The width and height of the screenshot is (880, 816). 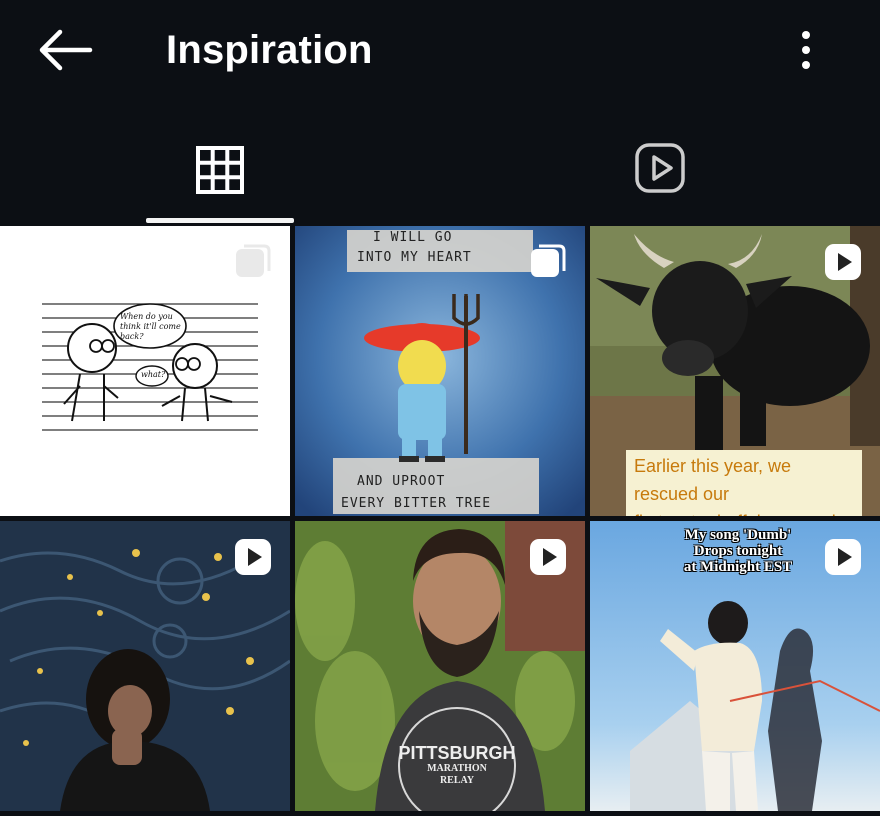 I want to click on post-tile-starry-night, so click(x=145, y=666).